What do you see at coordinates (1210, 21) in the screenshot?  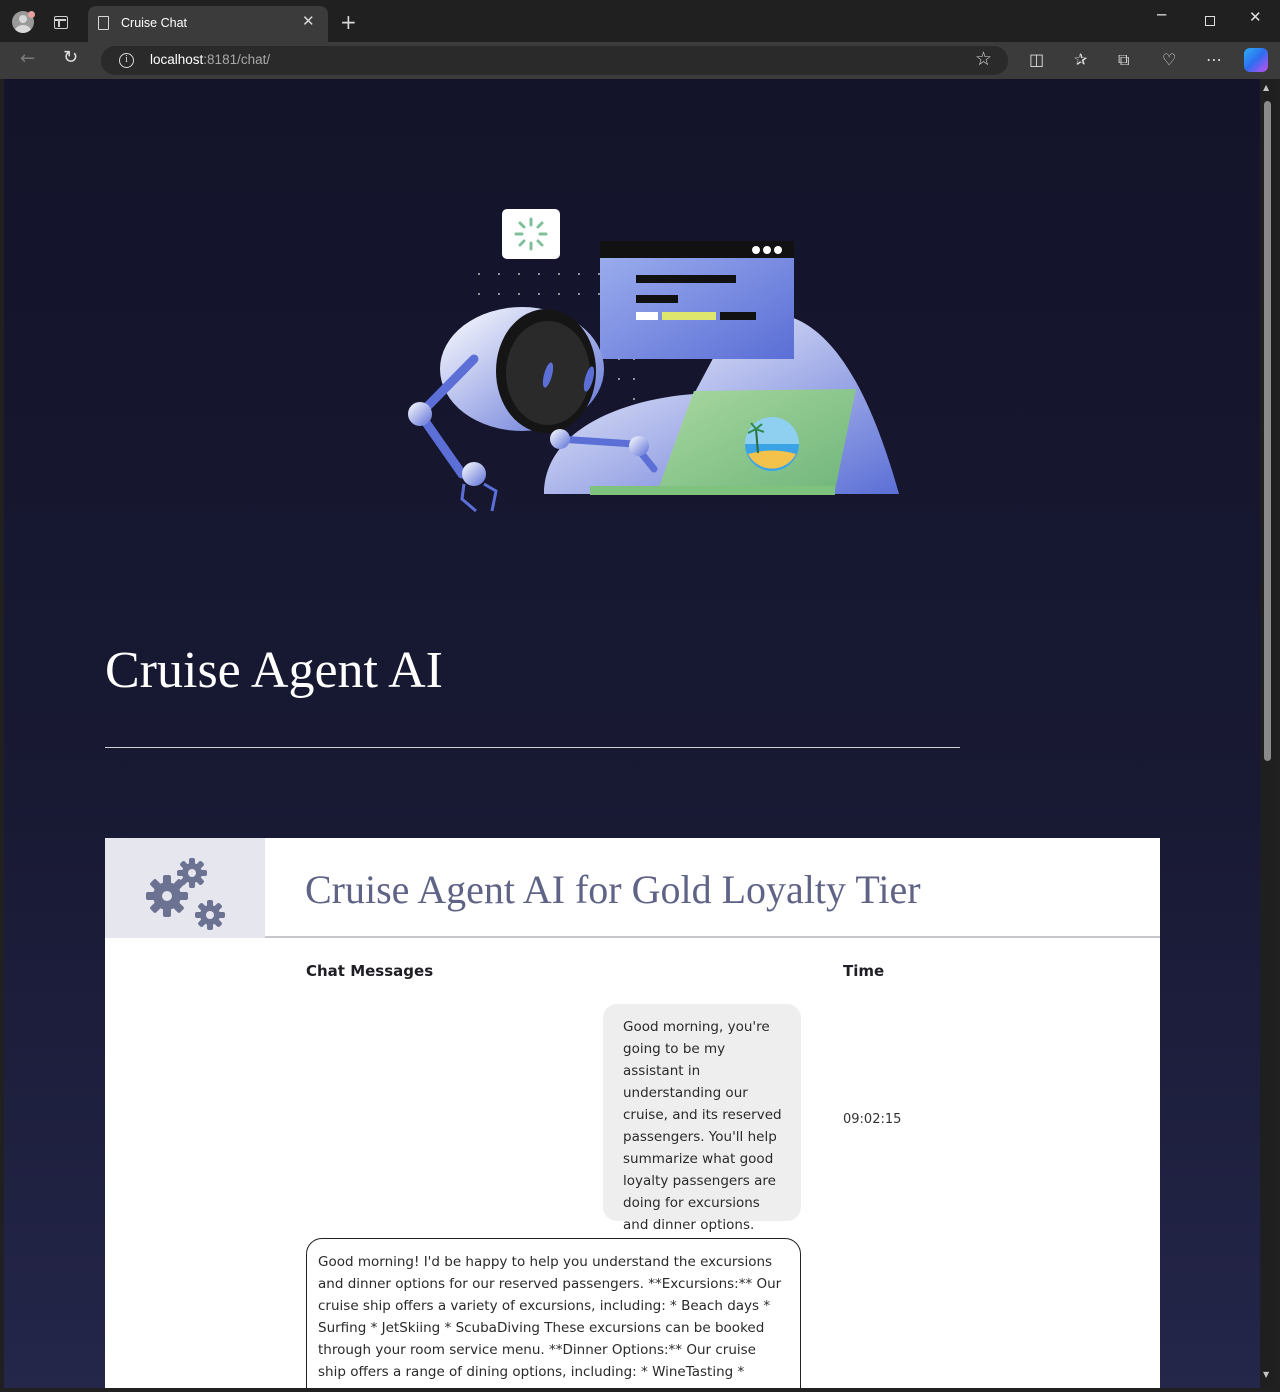 I see `maximize-icon` at bounding box center [1210, 21].